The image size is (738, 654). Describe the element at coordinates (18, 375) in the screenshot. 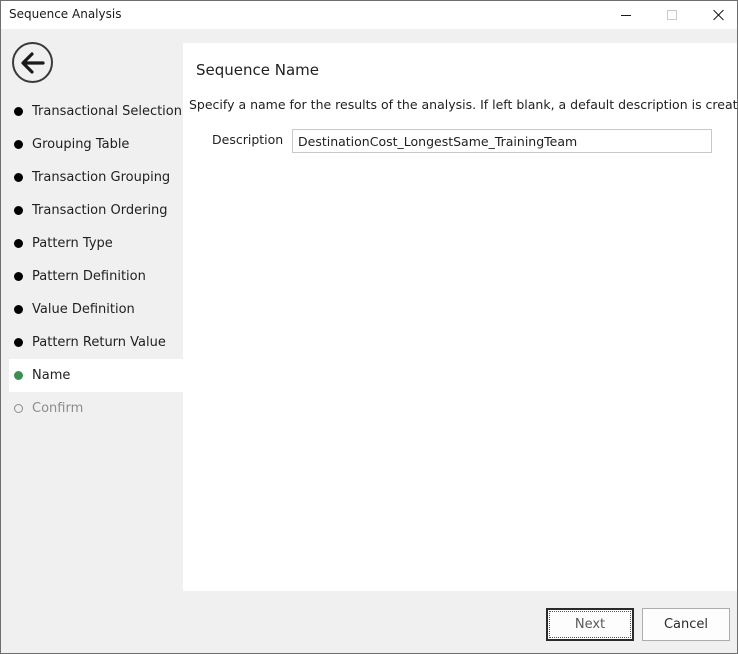

I see `step-active-dot-icon` at that location.